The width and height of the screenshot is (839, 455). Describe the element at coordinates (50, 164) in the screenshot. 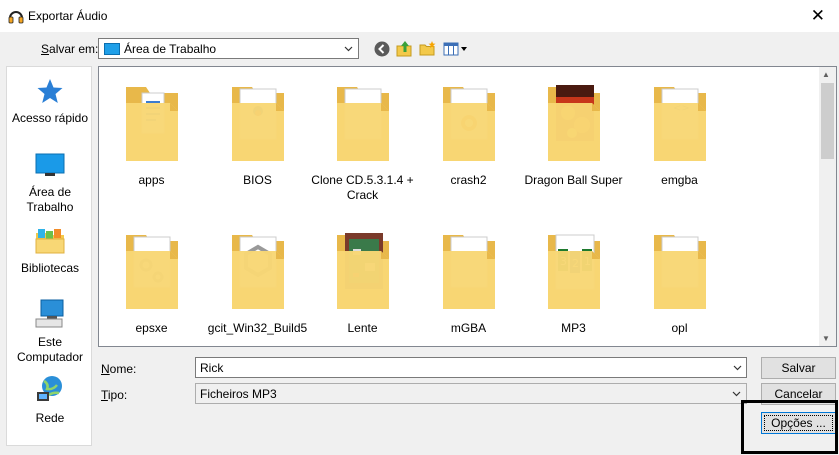

I see `desktop-icon` at that location.